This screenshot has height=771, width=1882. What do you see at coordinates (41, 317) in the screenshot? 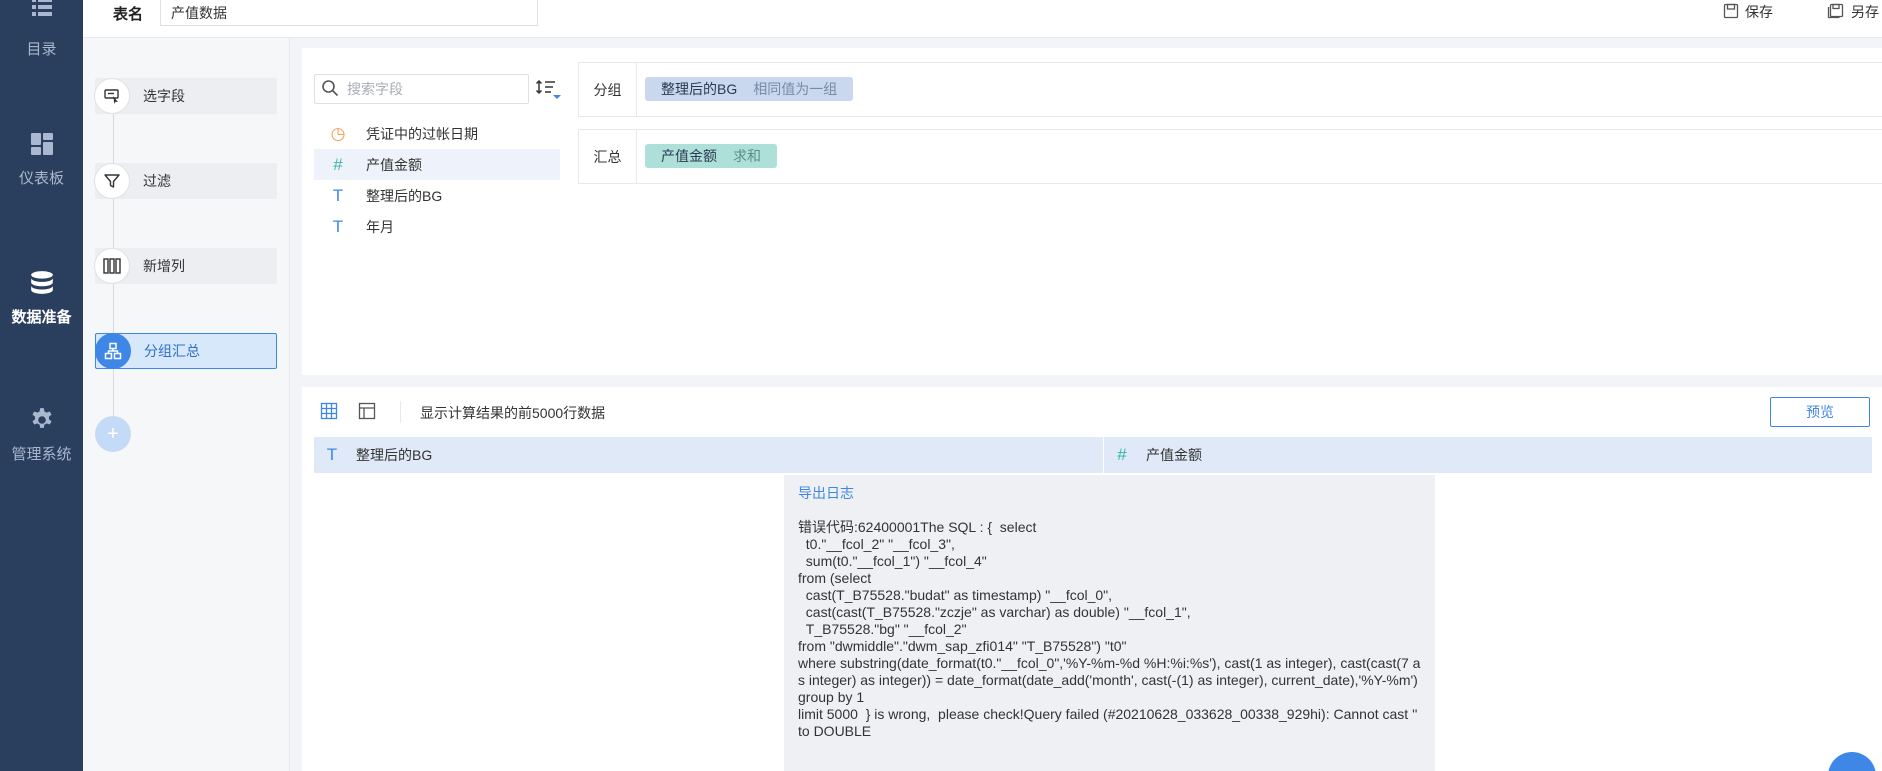
I see `nav-label: 数据准备` at bounding box center [41, 317].